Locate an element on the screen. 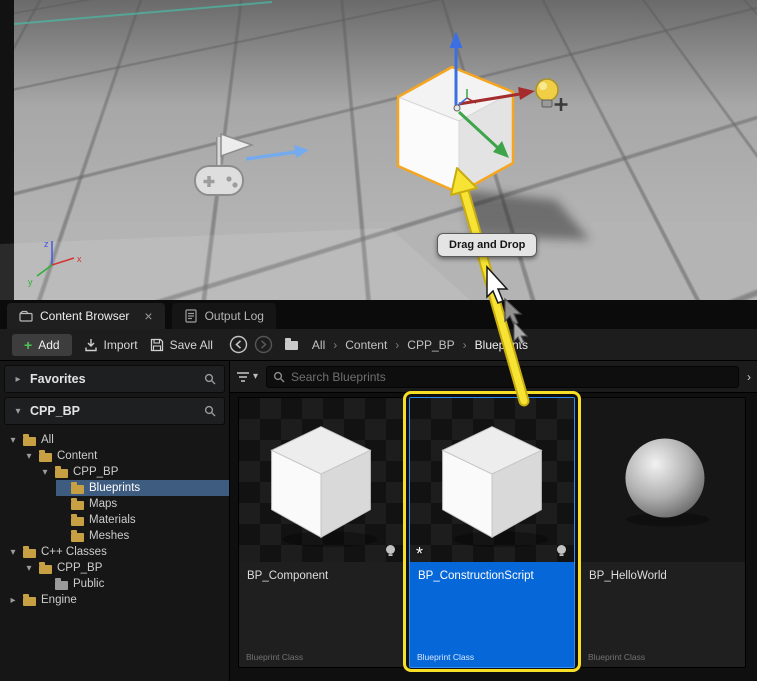 This screenshot has width=757, height=681. asset-search-box is located at coordinates (502, 376).